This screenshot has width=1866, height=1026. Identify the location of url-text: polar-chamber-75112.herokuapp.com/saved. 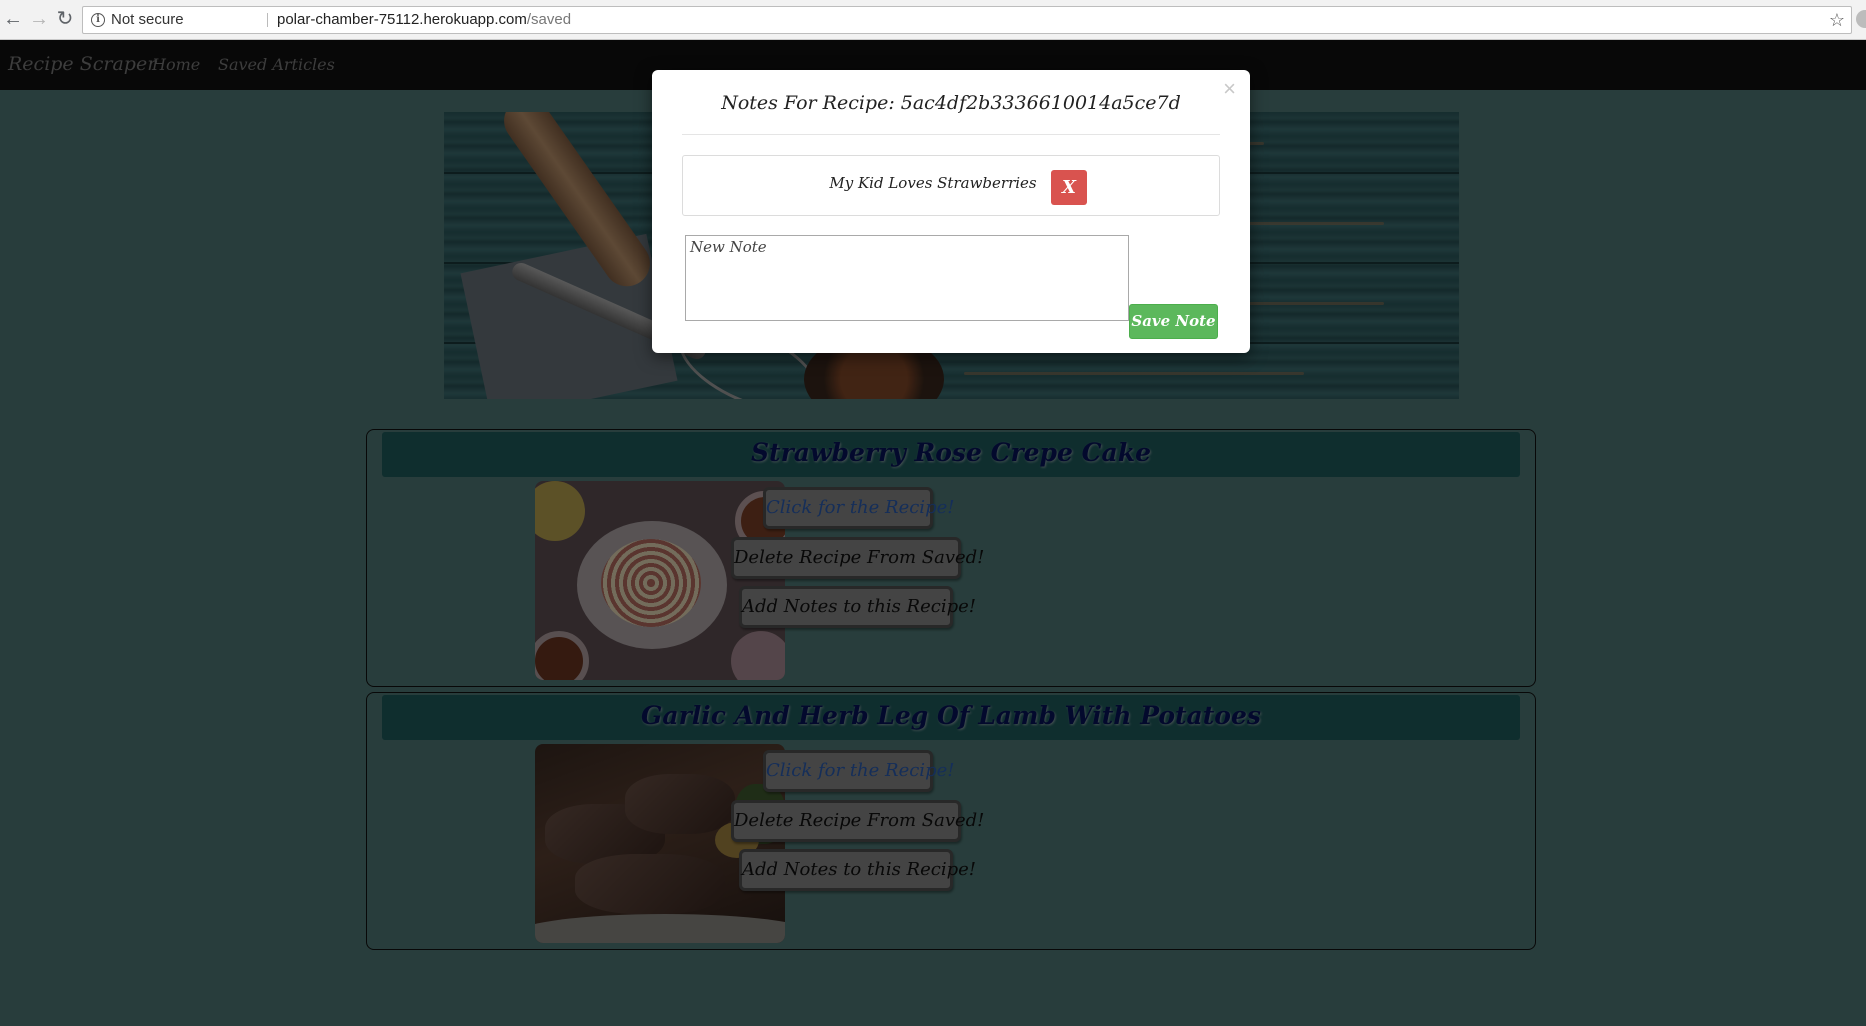
(424, 20).